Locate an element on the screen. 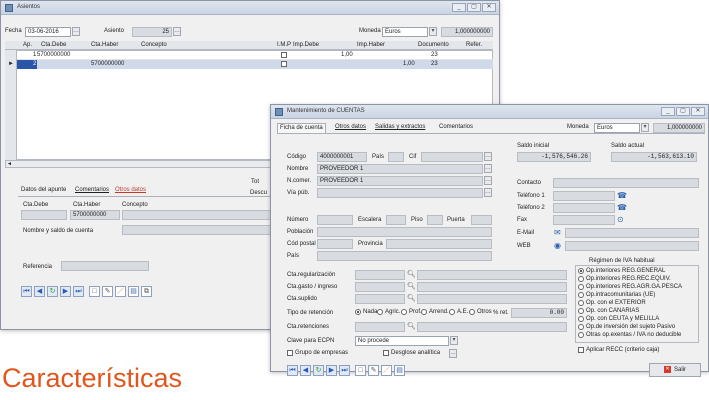  pct-ret-field: 0.00 is located at coordinates (539, 313).